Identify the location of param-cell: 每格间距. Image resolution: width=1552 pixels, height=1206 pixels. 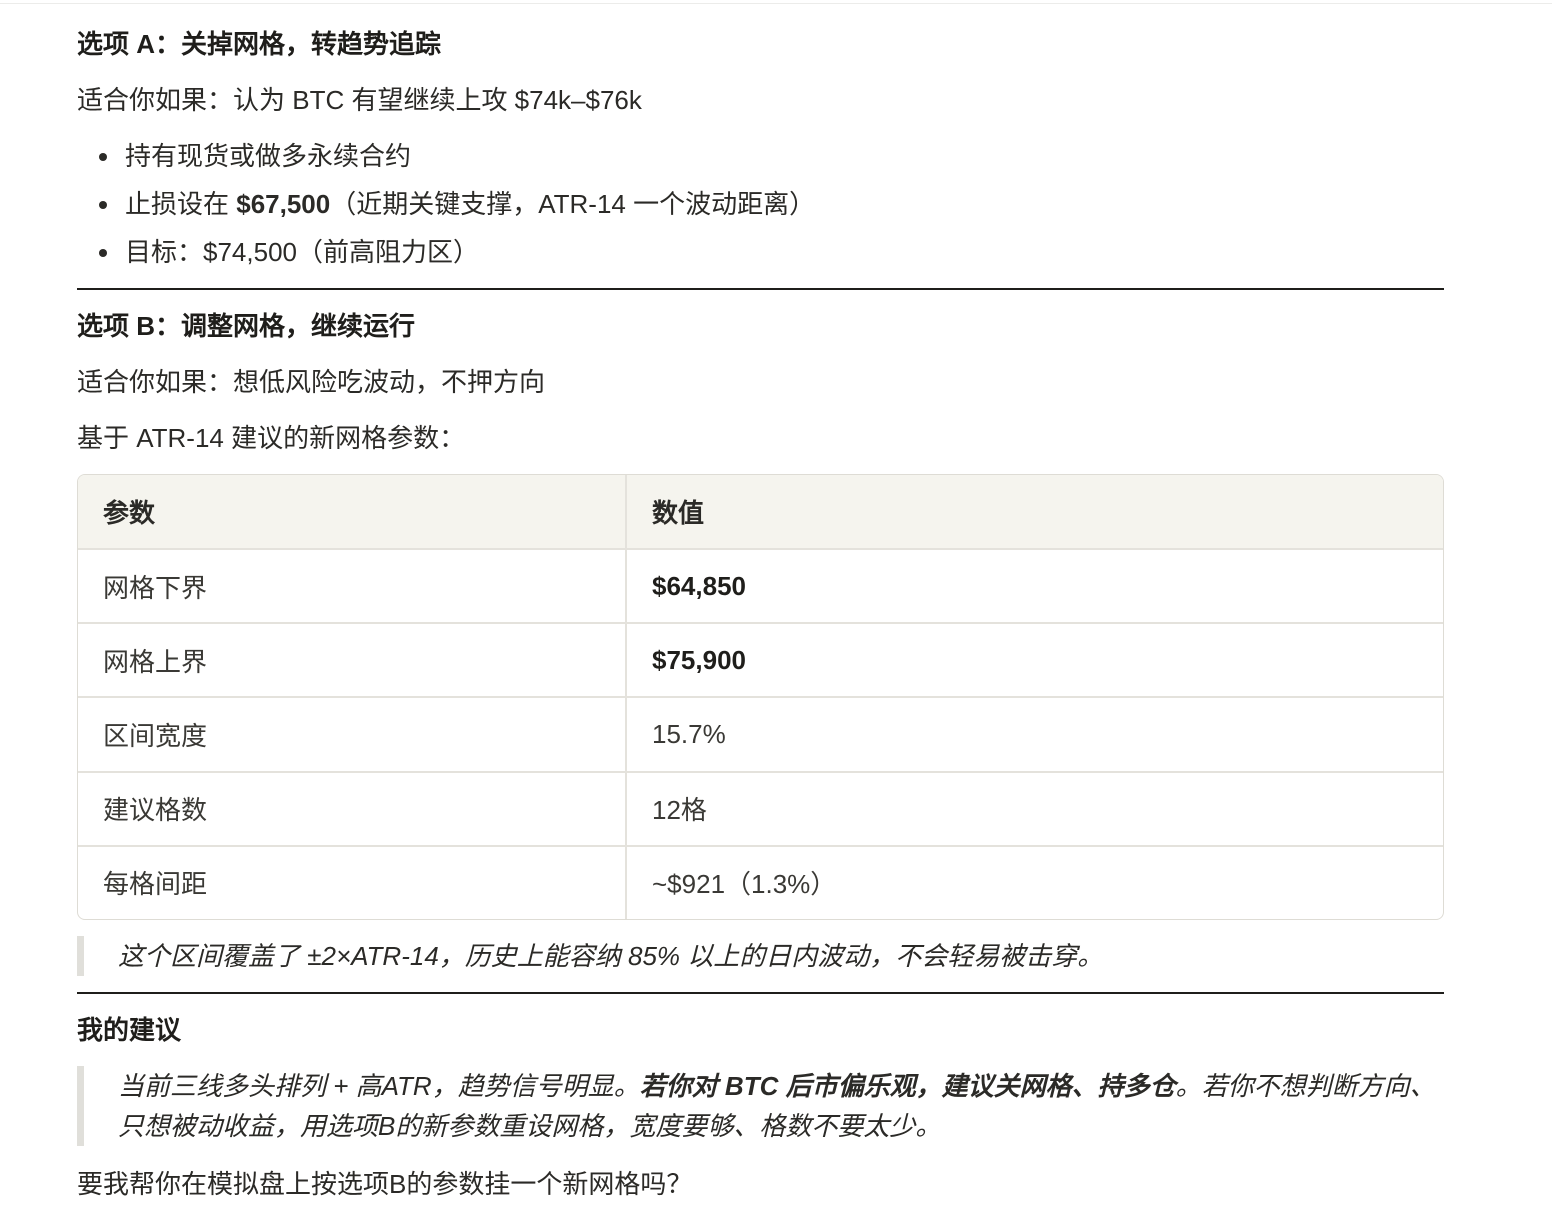
(352, 882).